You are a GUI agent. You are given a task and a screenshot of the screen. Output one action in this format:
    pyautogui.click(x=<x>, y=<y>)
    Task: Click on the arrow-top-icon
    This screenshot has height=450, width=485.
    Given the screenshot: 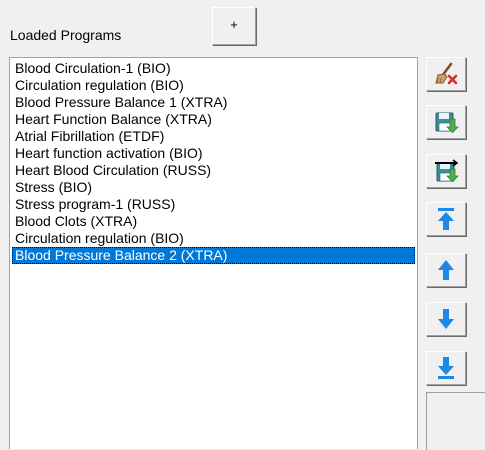 What is the action you would take?
    pyautogui.click(x=446, y=219)
    